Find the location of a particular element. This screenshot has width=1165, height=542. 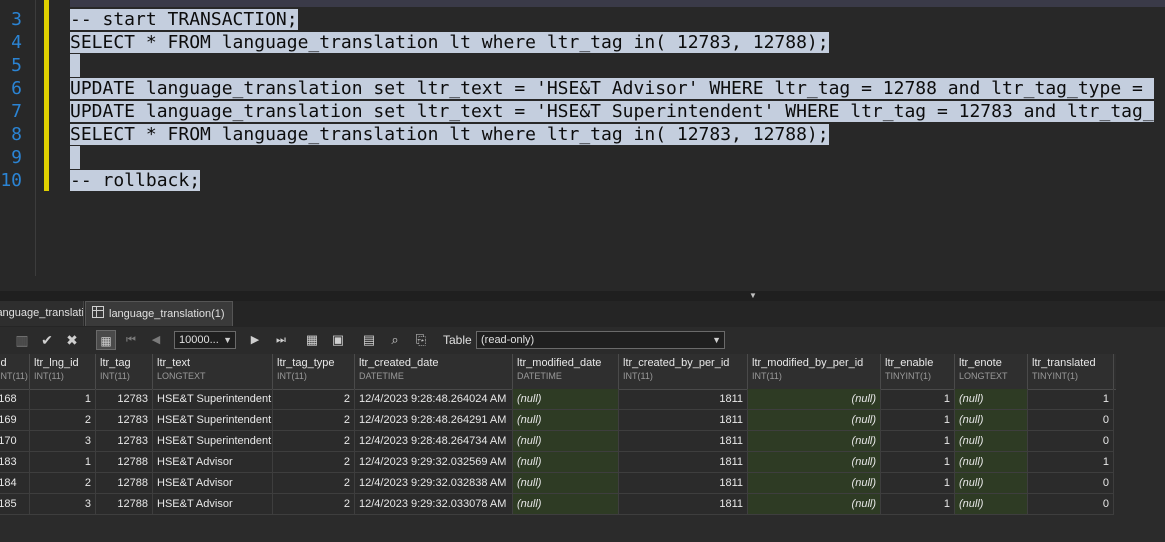

column-header-ltr-modified-by-per-id: ltr_modified_by_per_id INT(11) is located at coordinates (814, 371).